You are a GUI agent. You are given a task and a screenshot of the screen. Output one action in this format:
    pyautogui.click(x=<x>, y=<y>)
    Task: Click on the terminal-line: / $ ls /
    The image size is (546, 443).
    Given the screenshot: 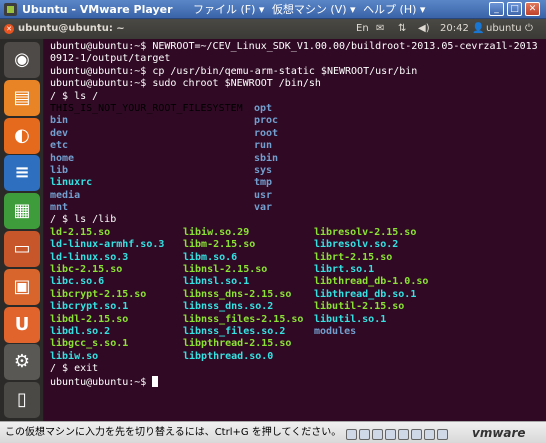 What is the action you would take?
    pyautogui.click(x=74, y=96)
    